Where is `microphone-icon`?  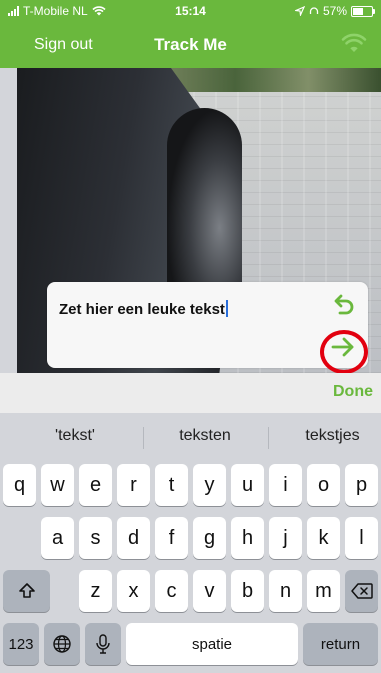 microphone-icon is located at coordinates (103, 644).